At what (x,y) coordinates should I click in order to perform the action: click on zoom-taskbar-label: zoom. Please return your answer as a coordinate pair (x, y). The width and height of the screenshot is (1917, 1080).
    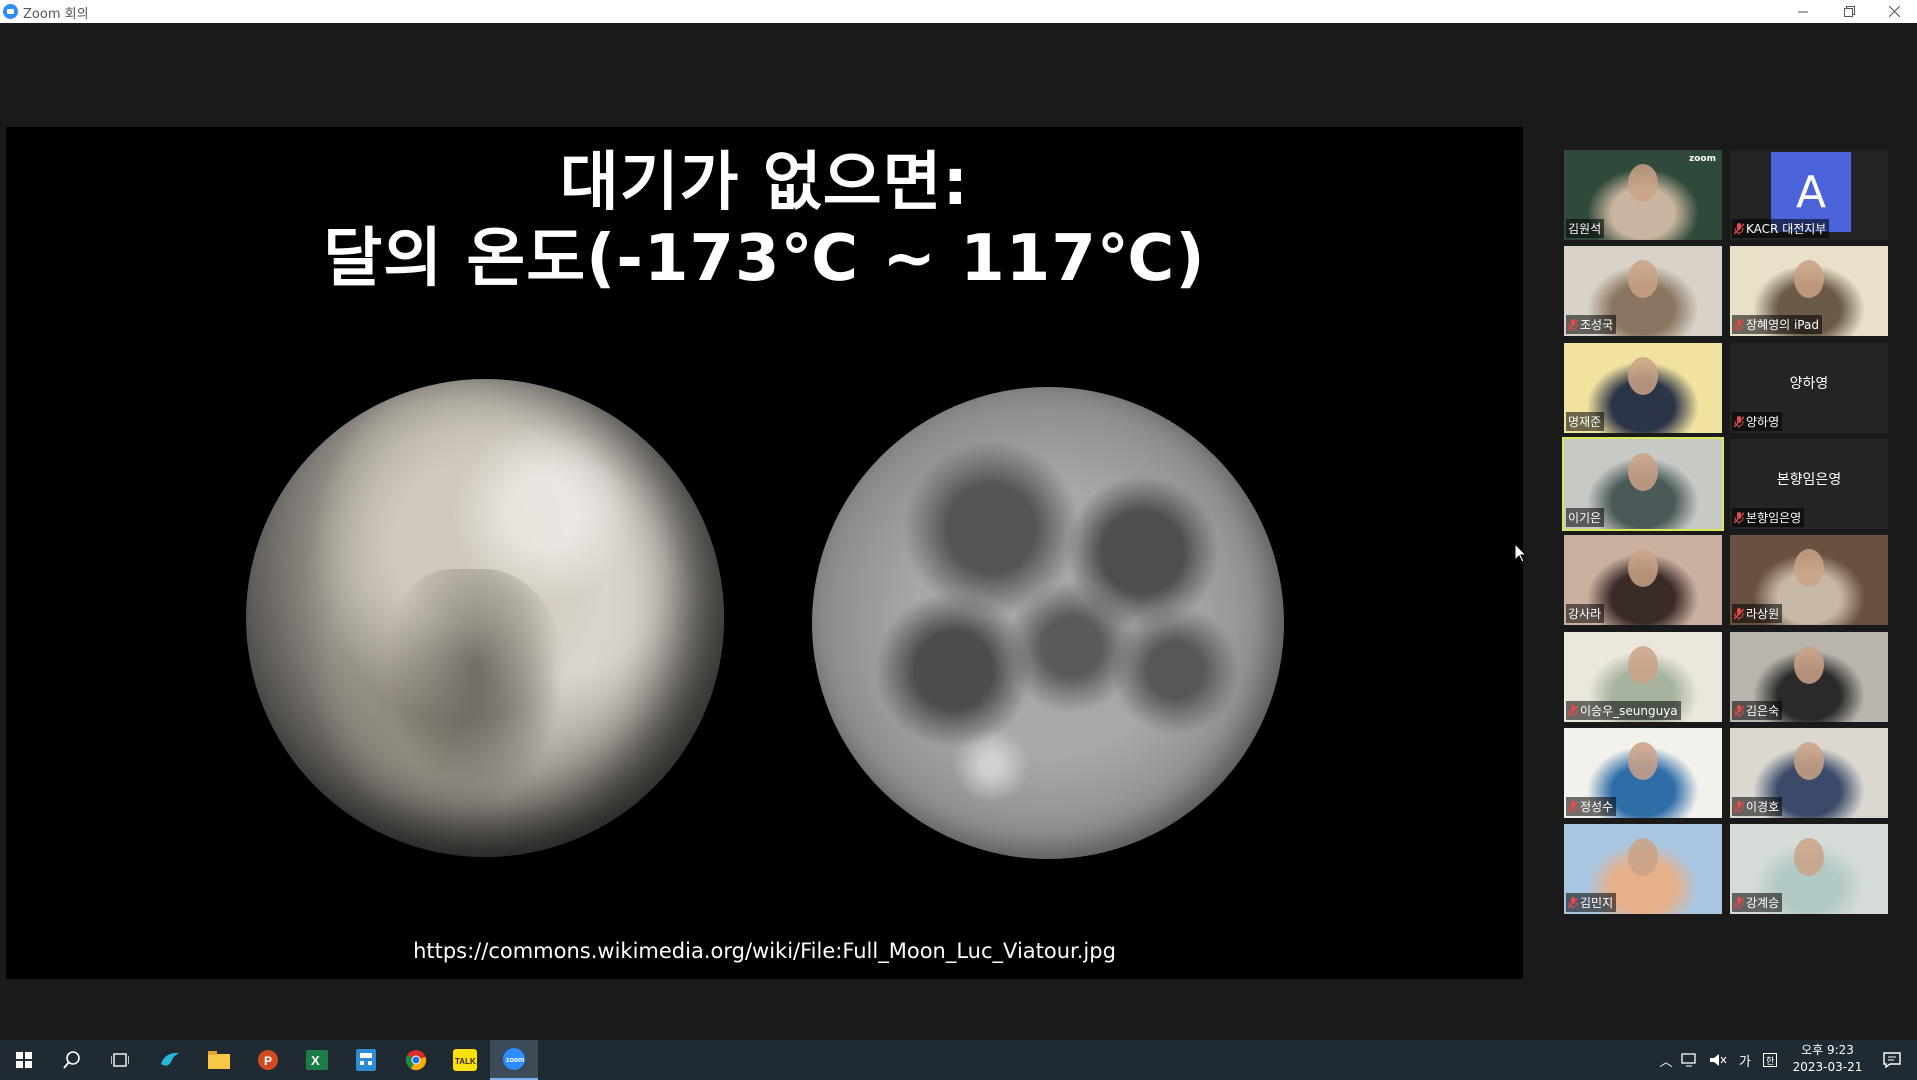
    Looking at the image, I should click on (515, 1060).